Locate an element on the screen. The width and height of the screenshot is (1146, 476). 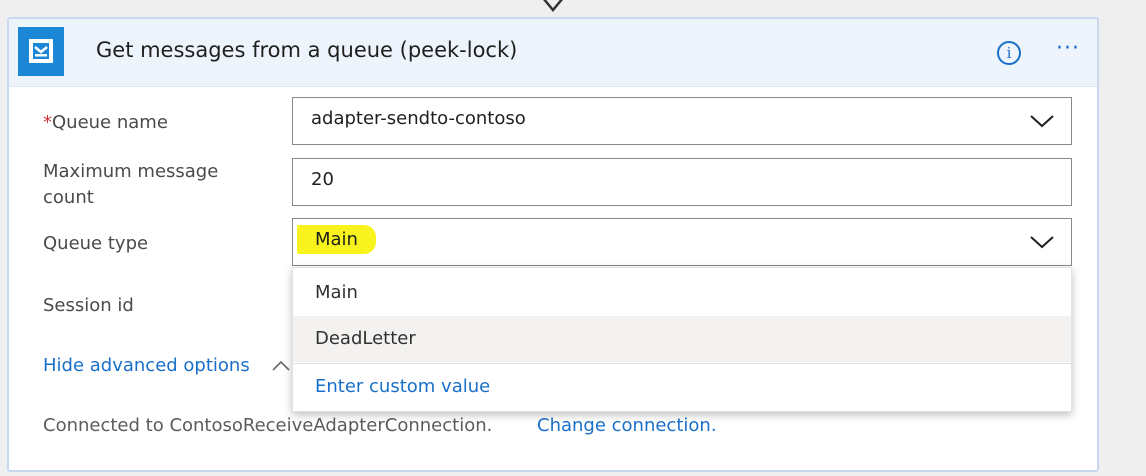
queue-type-value: Main is located at coordinates (336, 239).